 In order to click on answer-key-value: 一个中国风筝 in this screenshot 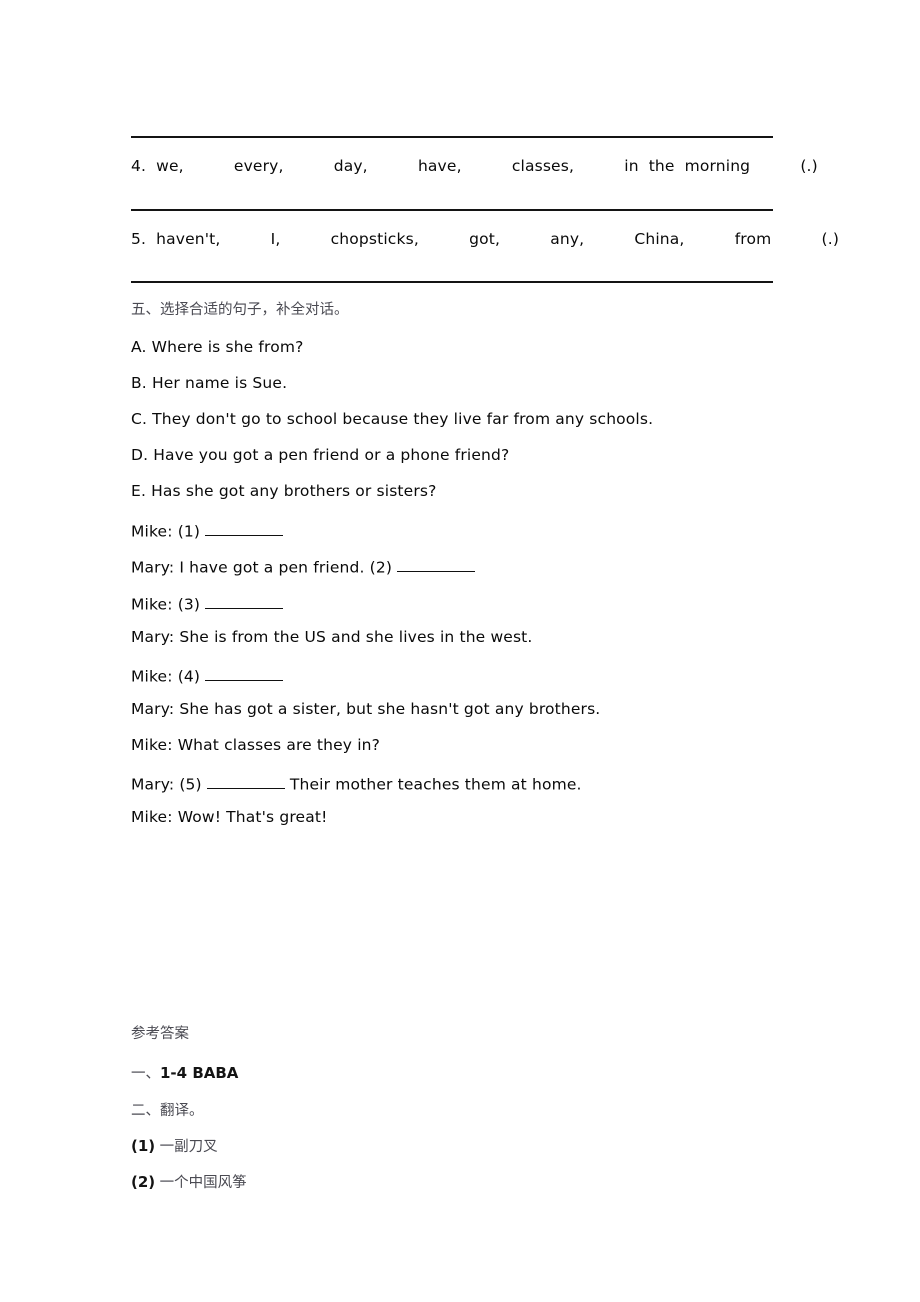, I will do `click(203, 1183)`.